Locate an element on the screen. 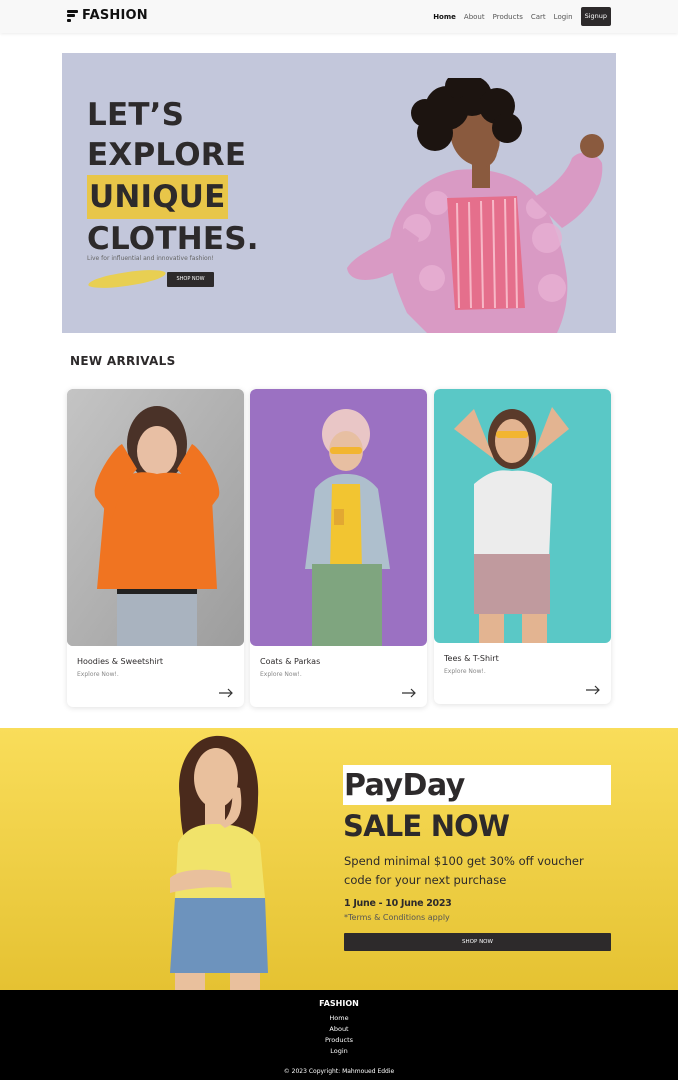 The image size is (678, 1080). nav-link-cart: Cart is located at coordinates (538, 17).